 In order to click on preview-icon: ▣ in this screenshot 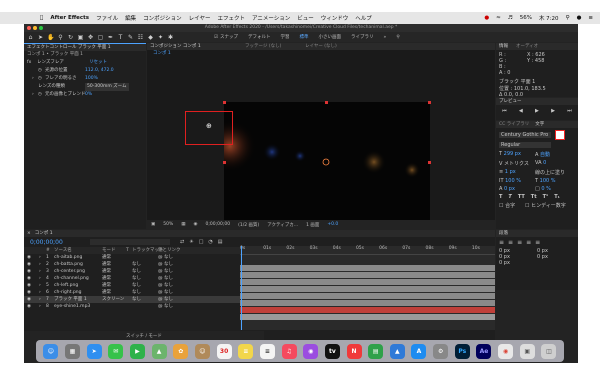, I will do `click(527, 351)`.